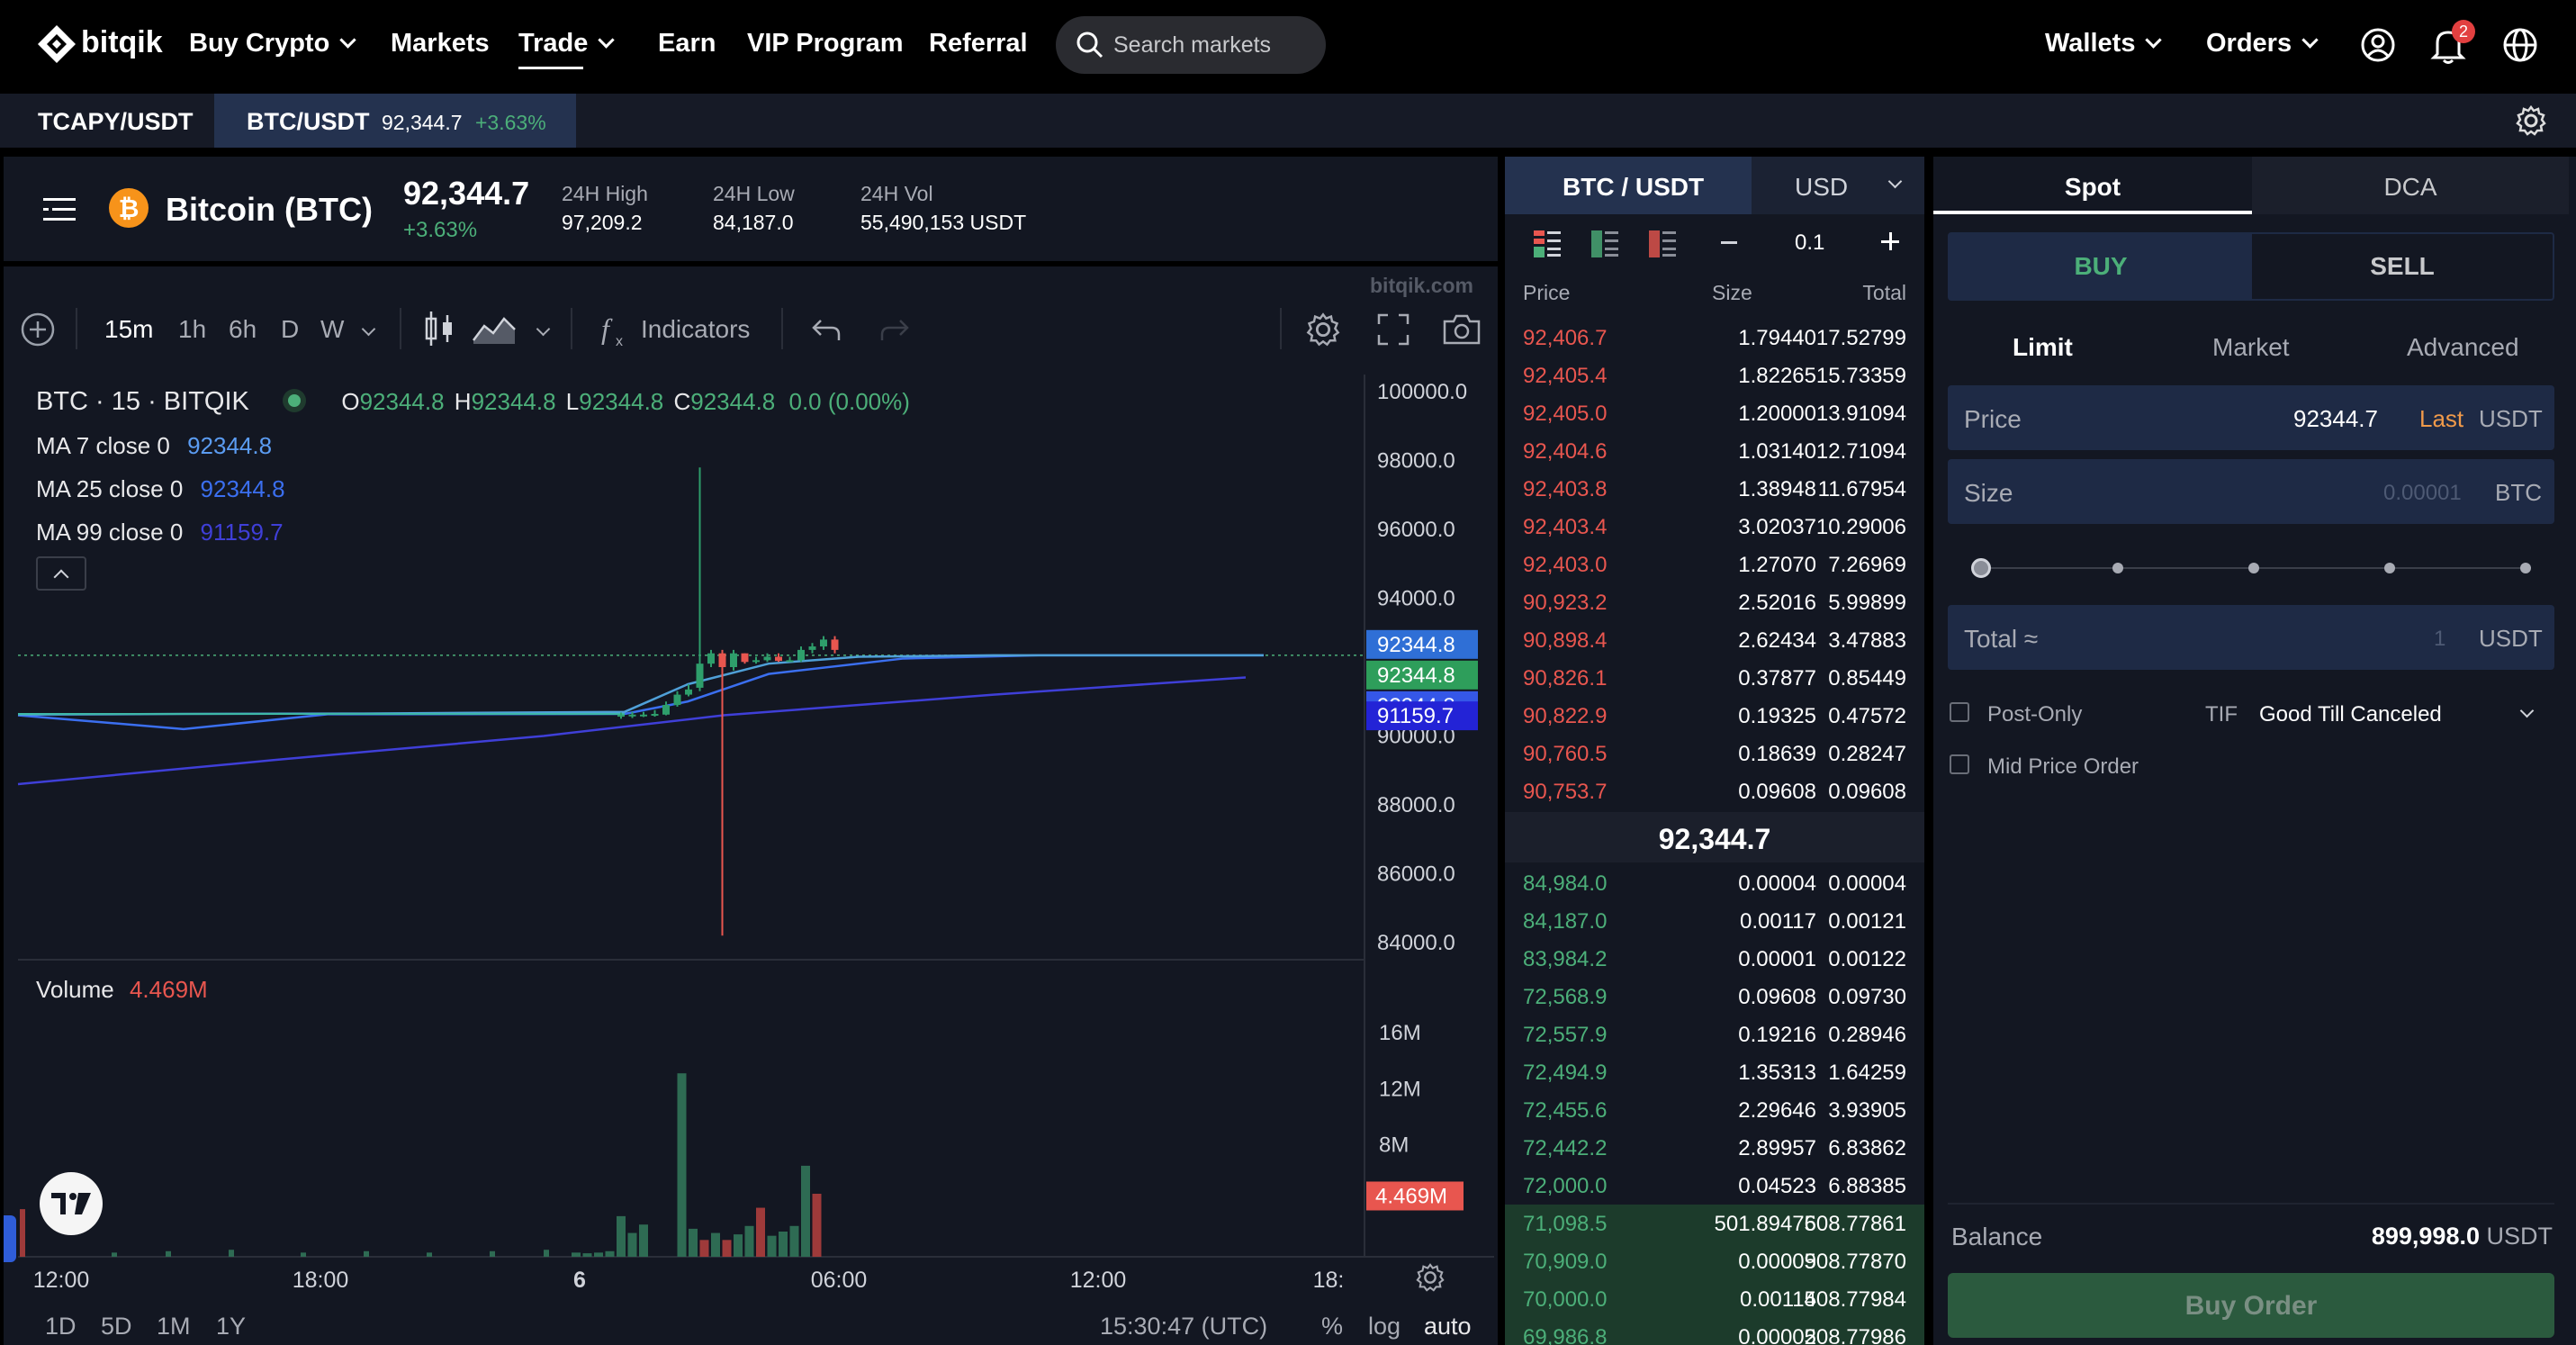 This screenshot has height=1345, width=2576. Describe the element at coordinates (2531, 120) in the screenshot. I see `settings-gear-icon` at that location.